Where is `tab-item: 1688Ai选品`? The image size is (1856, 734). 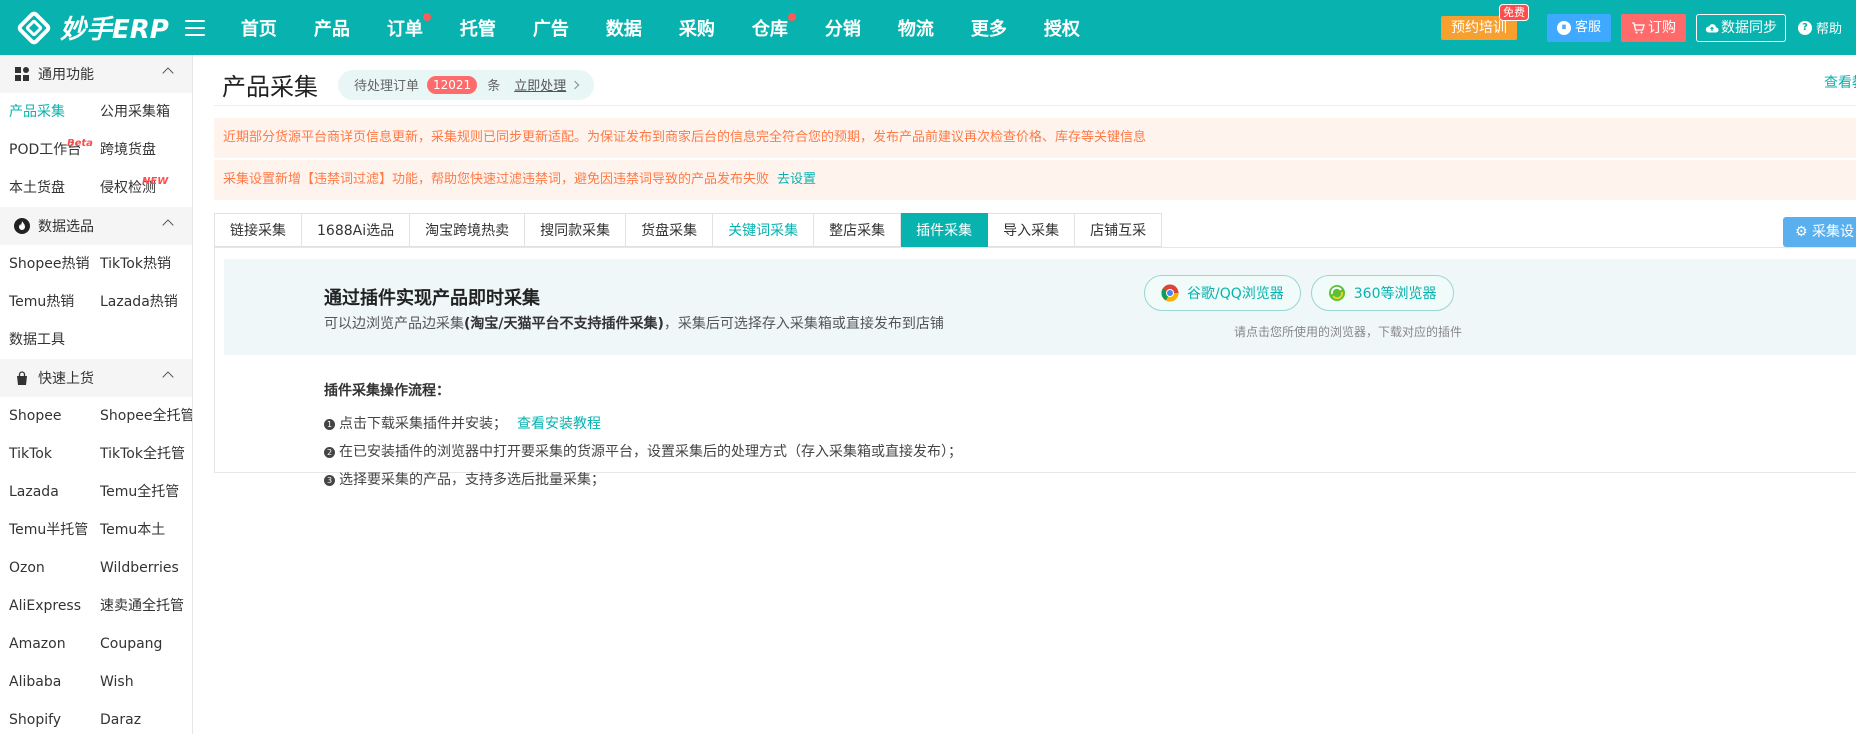 tab-item: 1688Ai选品 is located at coordinates (356, 230).